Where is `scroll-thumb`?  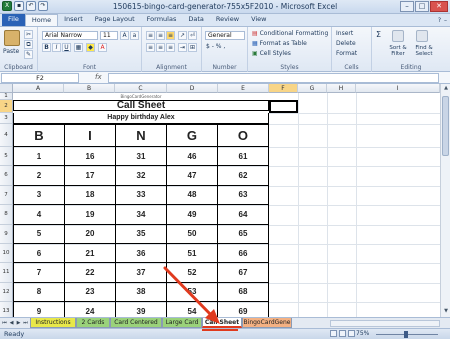 scroll-thumb is located at coordinates (445, 126).